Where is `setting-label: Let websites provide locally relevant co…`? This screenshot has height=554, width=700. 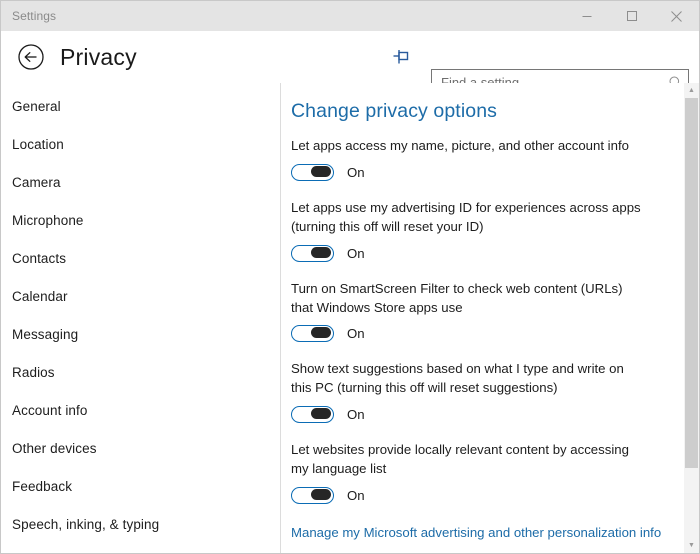
setting-label: Let websites provide locally relevant co… is located at coordinates (460, 459).